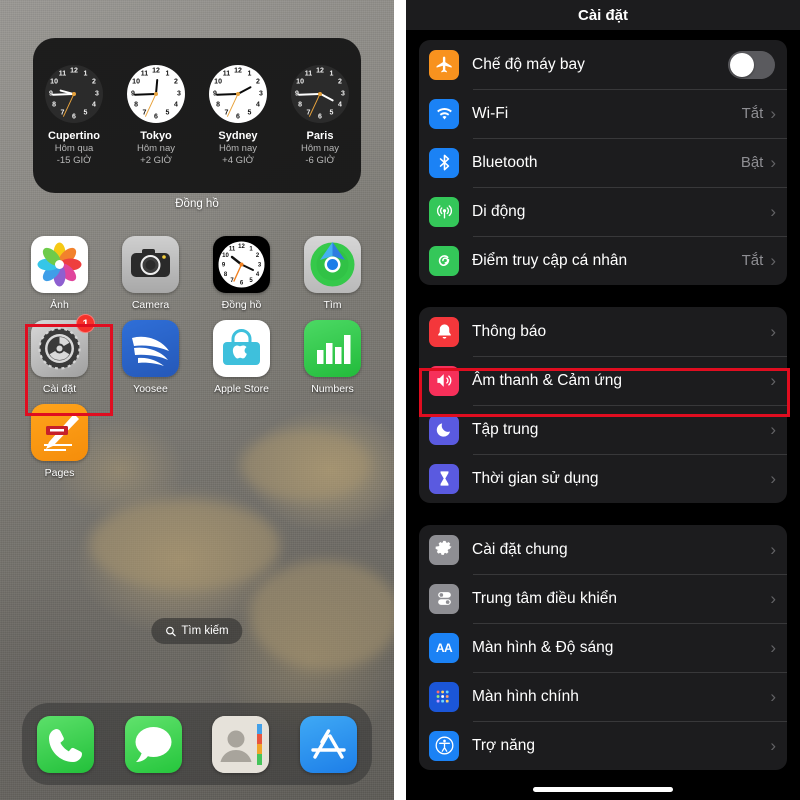 This screenshot has width=800, height=800. Describe the element at coordinates (59, 270) in the screenshot. I see `app-anh: Ảnh` at that location.